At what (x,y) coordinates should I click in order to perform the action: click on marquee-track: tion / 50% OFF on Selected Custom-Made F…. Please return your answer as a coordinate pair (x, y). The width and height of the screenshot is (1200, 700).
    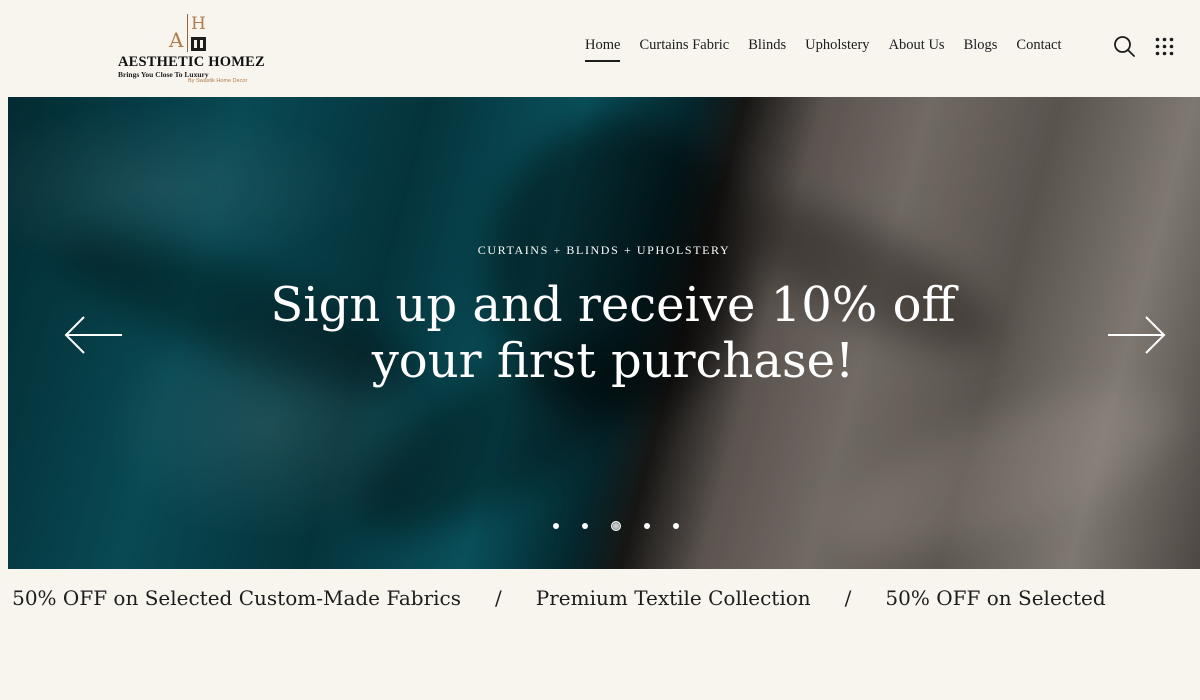
    Looking at the image, I should click on (553, 598).